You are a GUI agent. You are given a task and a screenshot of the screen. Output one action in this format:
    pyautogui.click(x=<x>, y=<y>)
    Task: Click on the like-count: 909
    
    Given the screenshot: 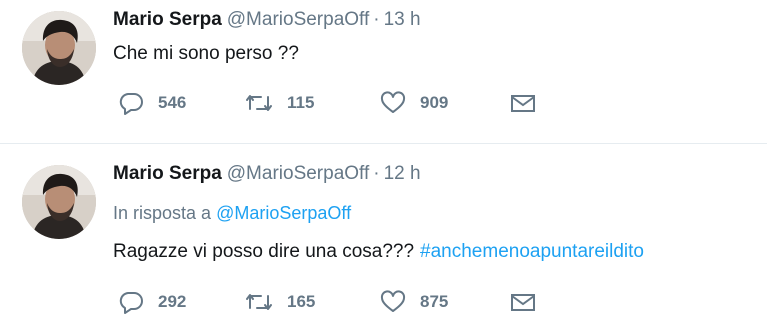 What is the action you would take?
    pyautogui.click(x=434, y=102)
    